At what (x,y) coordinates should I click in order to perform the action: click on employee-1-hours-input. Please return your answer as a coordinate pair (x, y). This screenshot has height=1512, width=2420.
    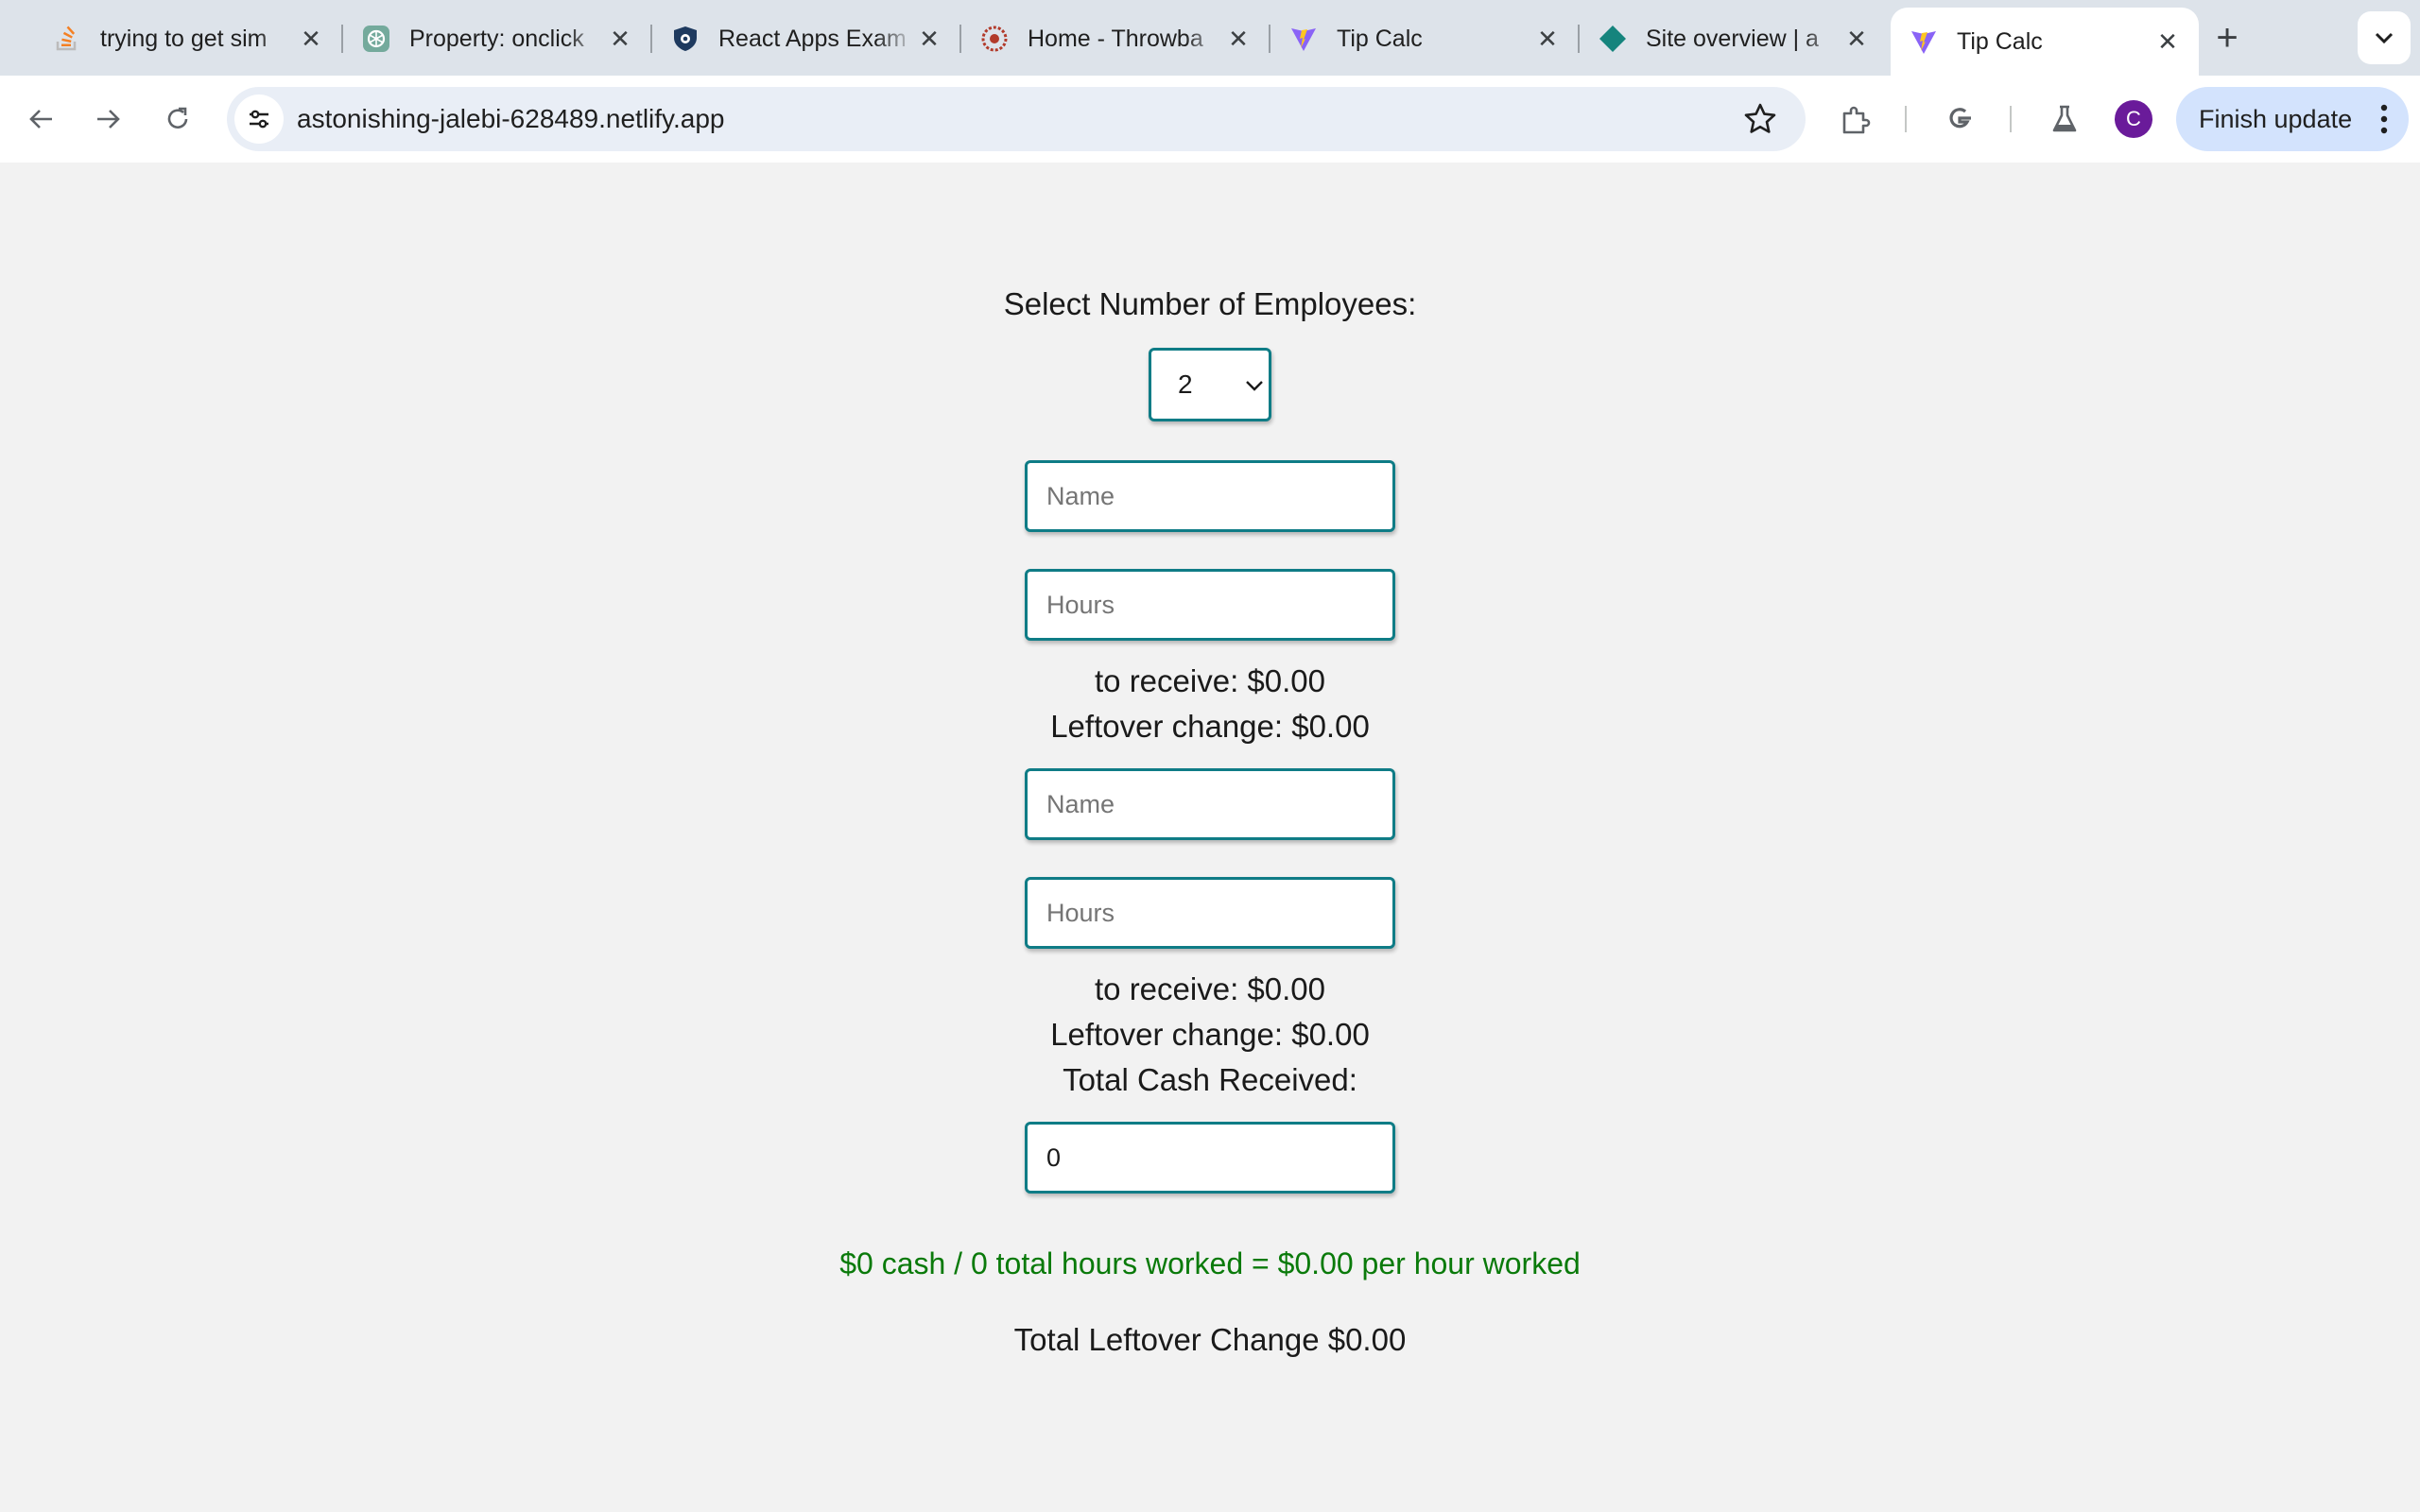
    Looking at the image, I should click on (1210, 605).